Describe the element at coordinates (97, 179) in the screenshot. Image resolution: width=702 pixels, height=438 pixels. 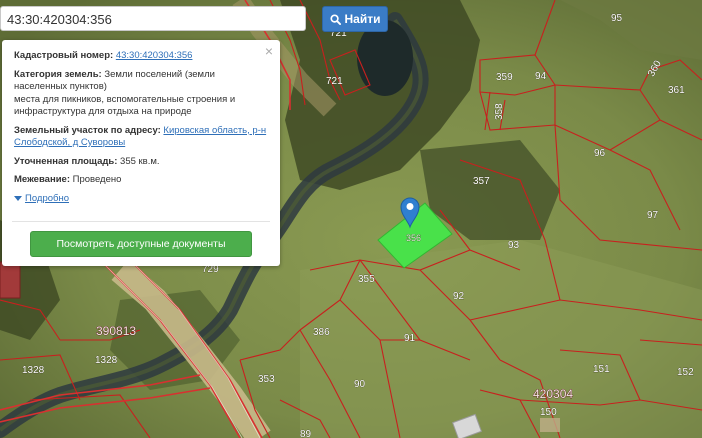
I see `survey-value: Проведено` at that location.